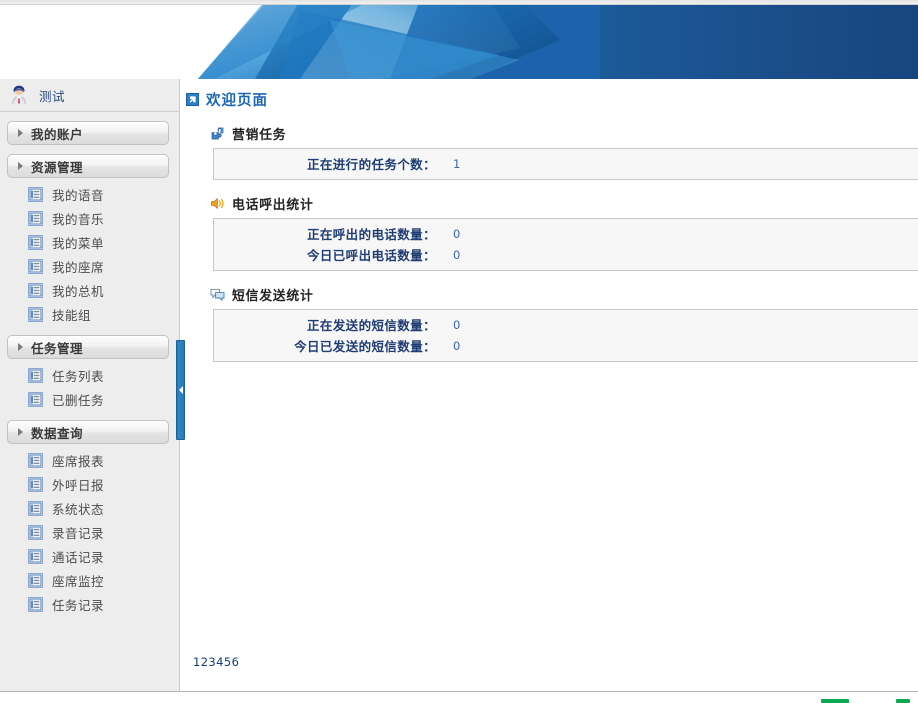 The image size is (918, 703). I want to click on sidebar-item-1-3: 我的座席, so click(89, 266).